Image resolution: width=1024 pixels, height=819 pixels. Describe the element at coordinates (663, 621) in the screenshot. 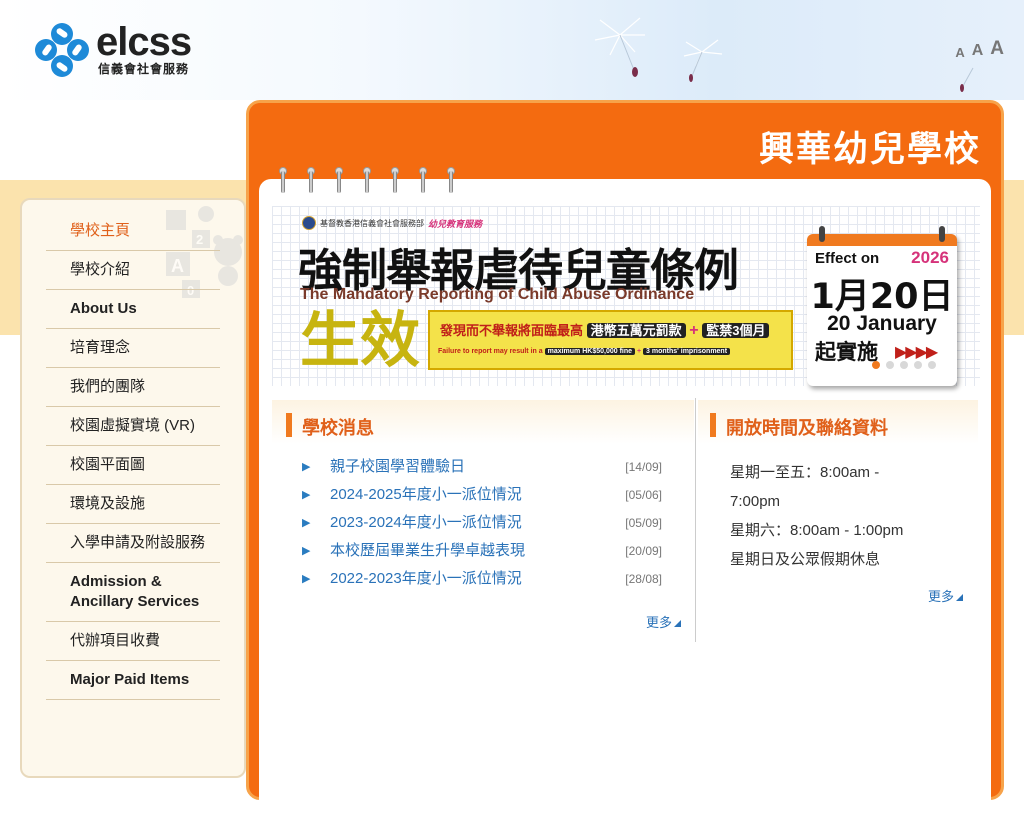

I see `news-more-link: 更多` at that location.